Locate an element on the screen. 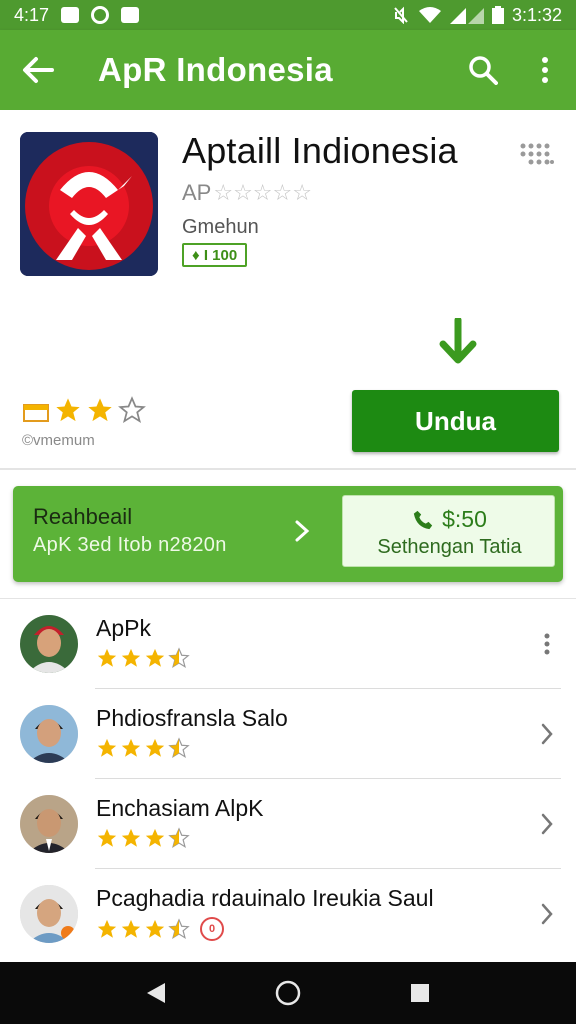  app-logo-icon is located at coordinates (89, 204).